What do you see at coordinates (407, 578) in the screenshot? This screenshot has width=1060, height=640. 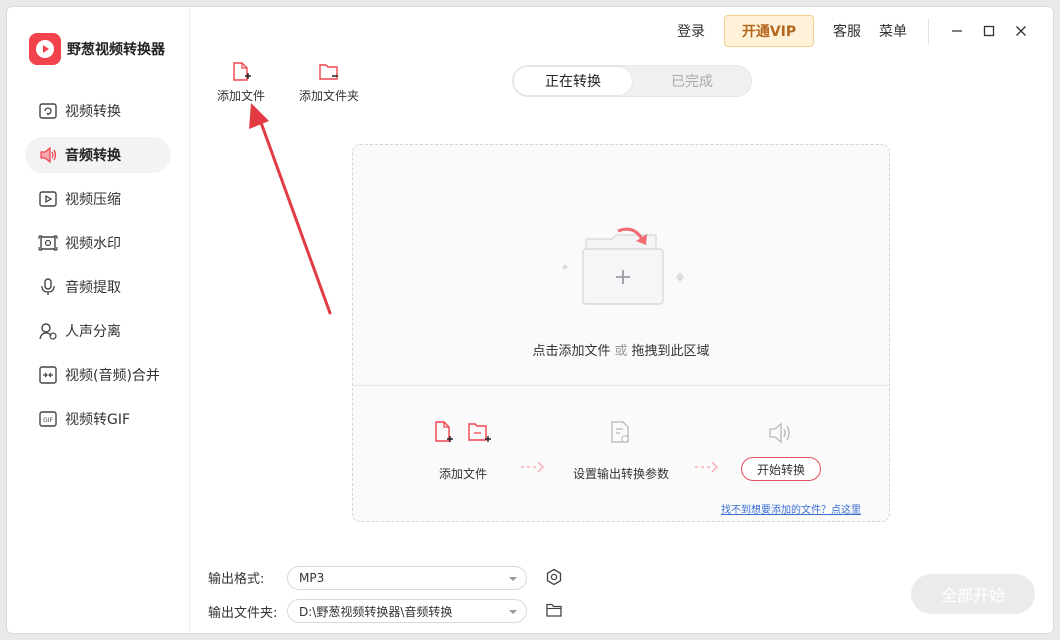 I see `output-format-select: MP3` at bounding box center [407, 578].